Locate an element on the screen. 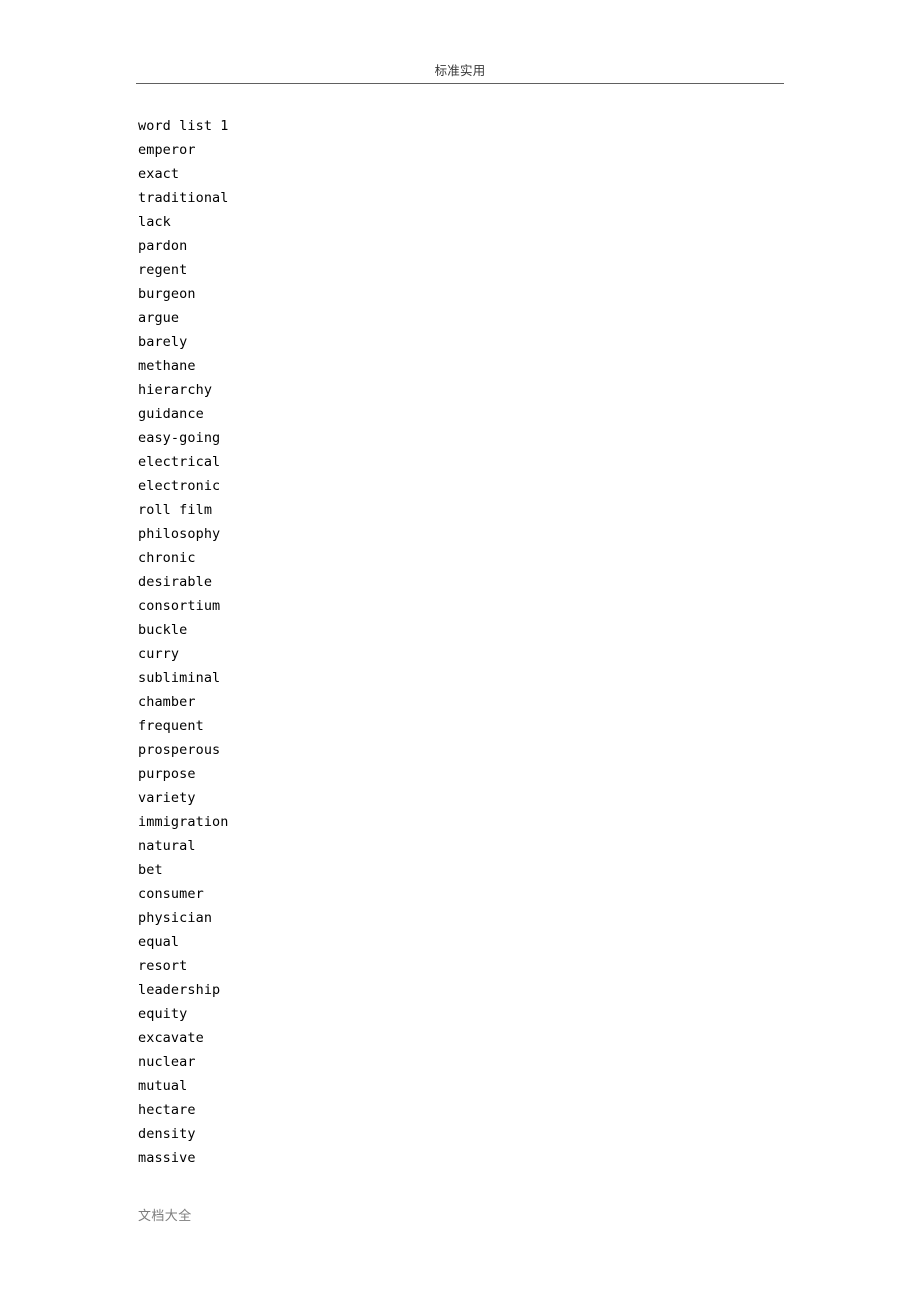 This screenshot has width=920, height=1302. word-line: nuclear is located at coordinates (167, 1062).